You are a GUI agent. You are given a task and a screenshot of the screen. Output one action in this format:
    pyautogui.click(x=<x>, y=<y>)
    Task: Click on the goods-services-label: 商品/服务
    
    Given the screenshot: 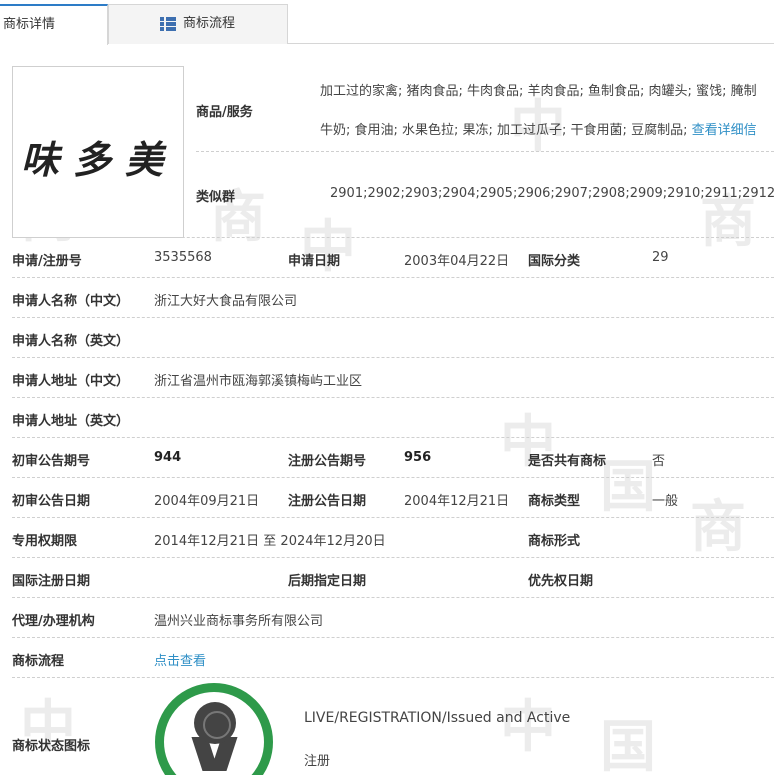 What is the action you would take?
    pyautogui.click(x=224, y=112)
    